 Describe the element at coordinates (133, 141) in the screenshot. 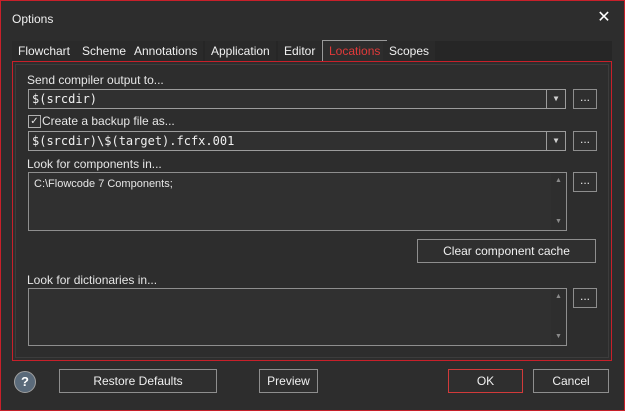

I see `backup-file-value: $(srcdir)\$(target).fcfx.001` at that location.